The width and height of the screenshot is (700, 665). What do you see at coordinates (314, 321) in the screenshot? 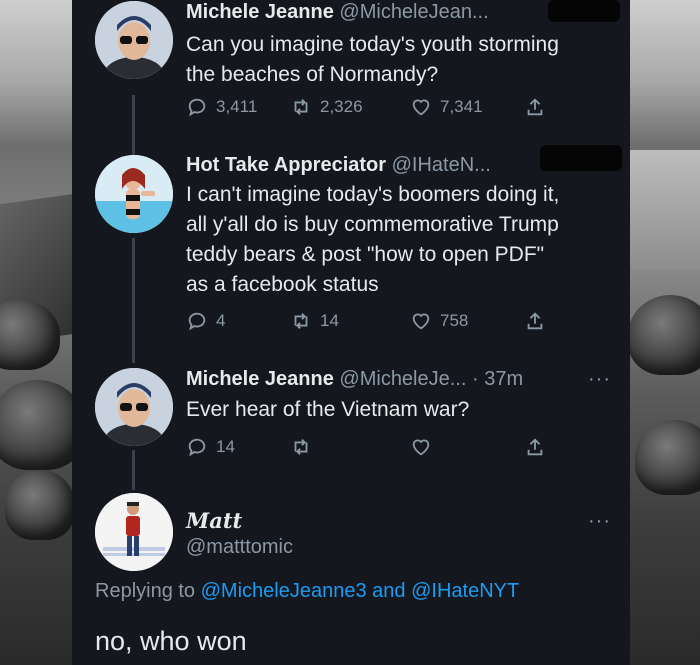
I see `retweet-button: 14` at bounding box center [314, 321].